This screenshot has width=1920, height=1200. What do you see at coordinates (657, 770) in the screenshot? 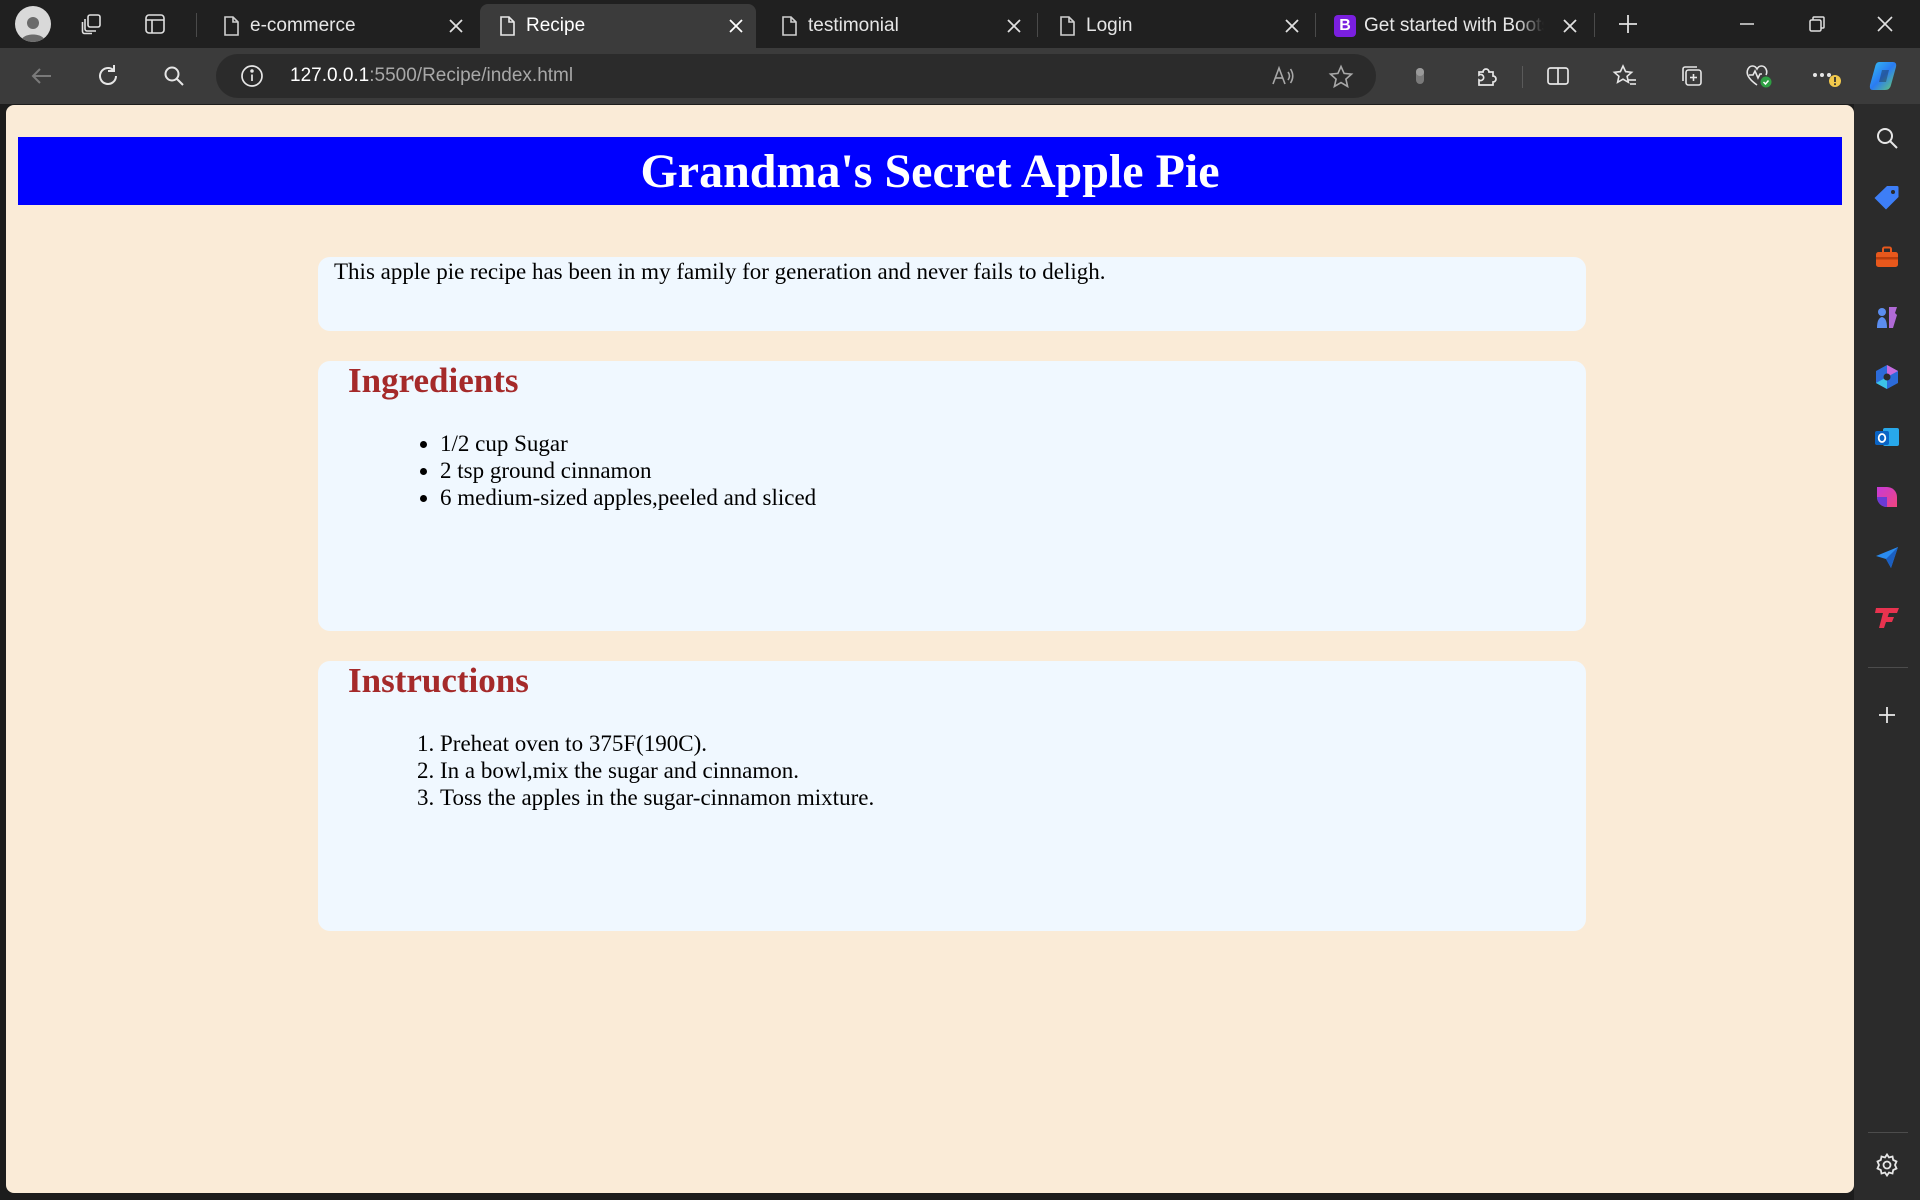
I see `list-item: In a bowl,mix the sugar and cinnamon.` at bounding box center [657, 770].